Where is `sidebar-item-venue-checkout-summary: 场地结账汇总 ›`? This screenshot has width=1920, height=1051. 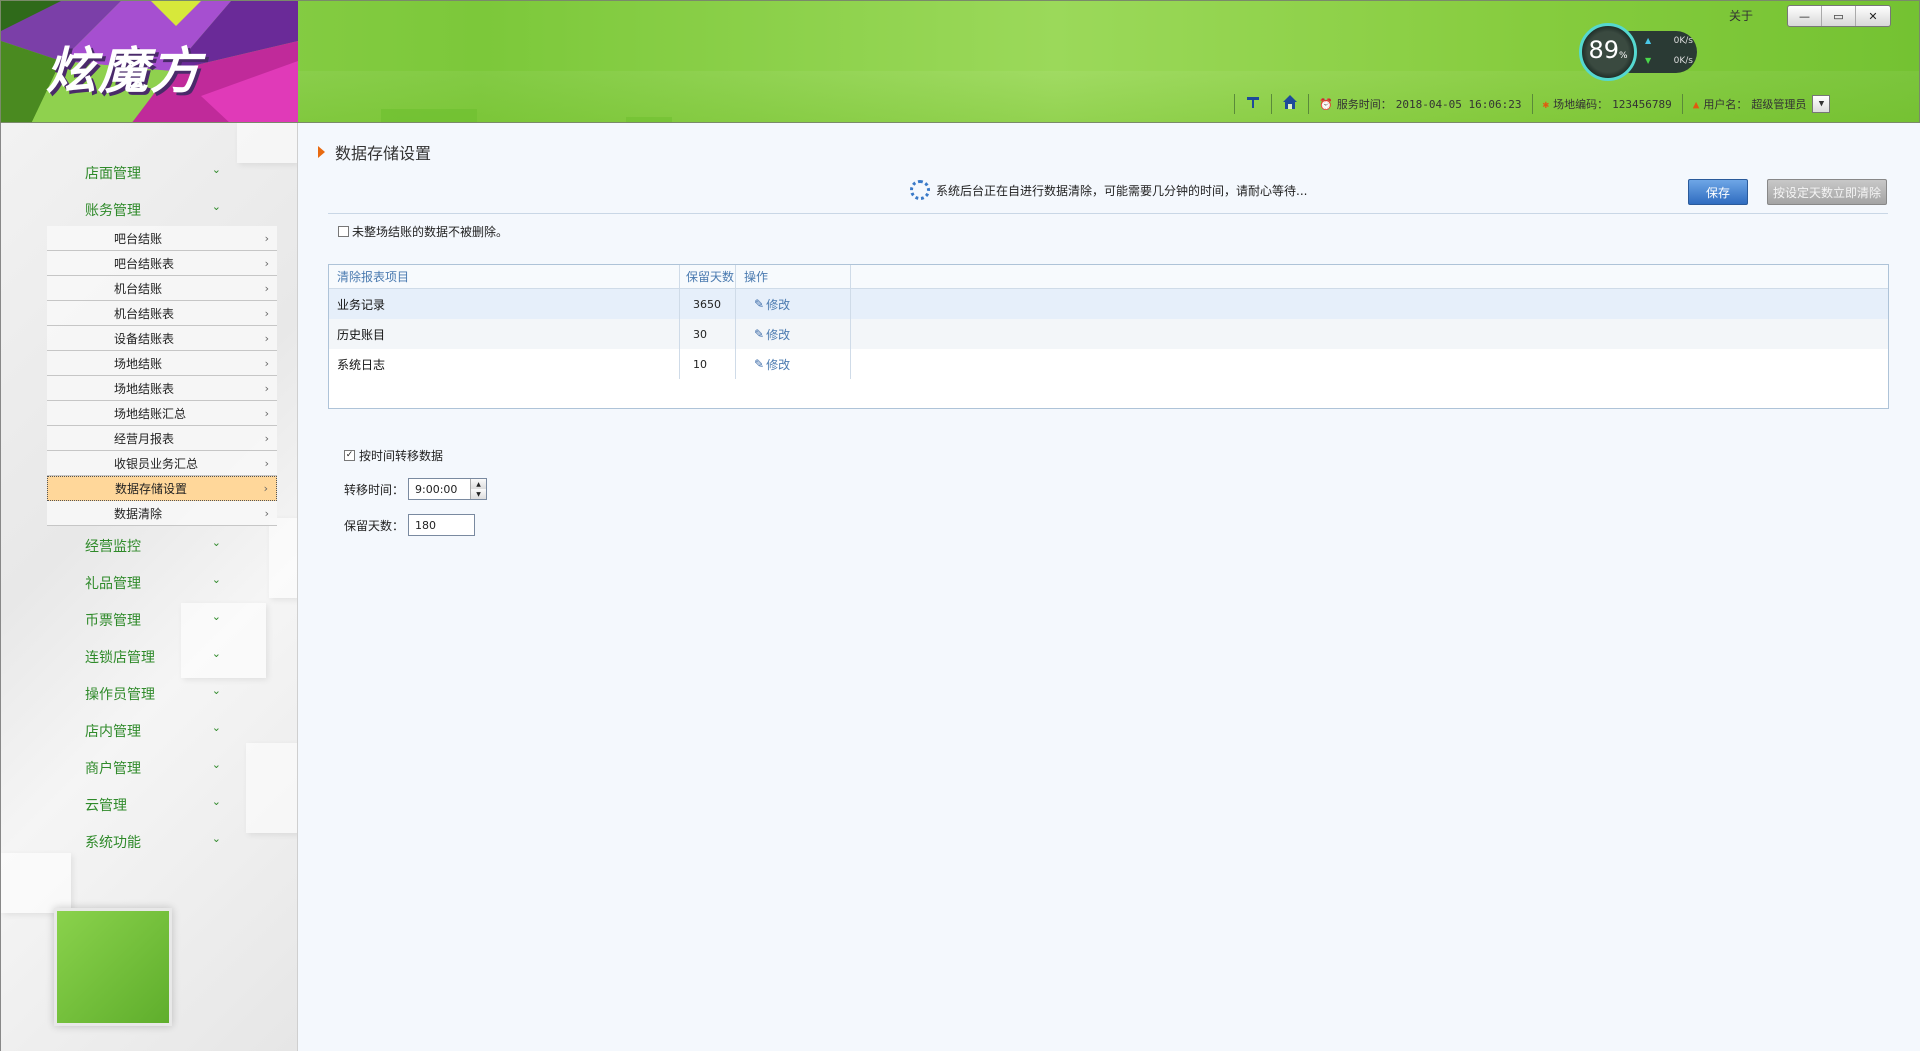 sidebar-item-venue-checkout-summary: 场地结账汇总 › is located at coordinates (162, 413).